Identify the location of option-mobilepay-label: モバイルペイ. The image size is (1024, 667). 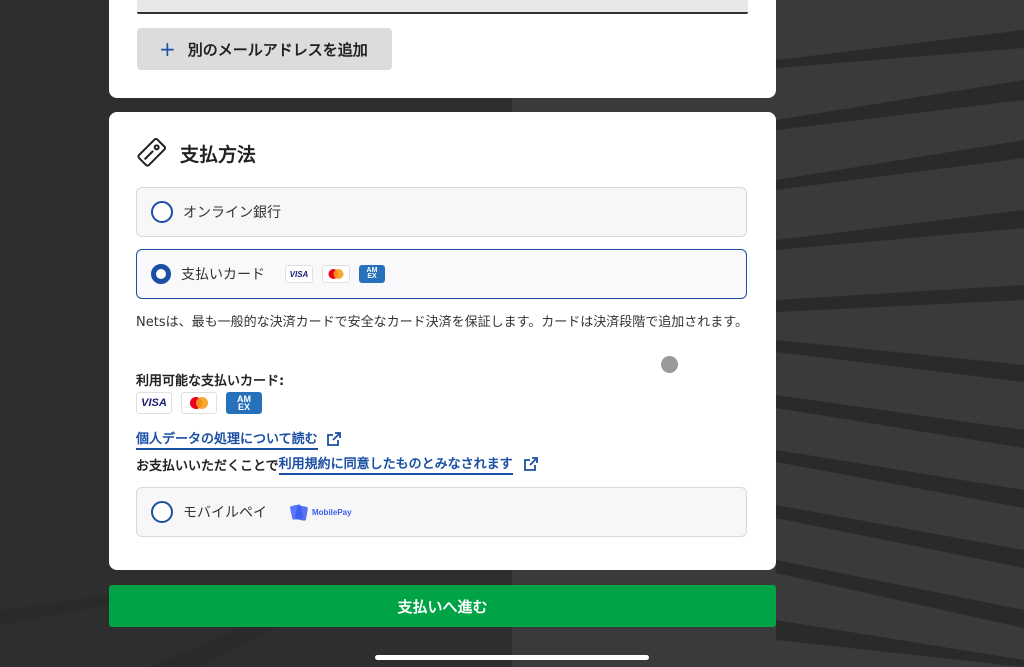
(225, 513).